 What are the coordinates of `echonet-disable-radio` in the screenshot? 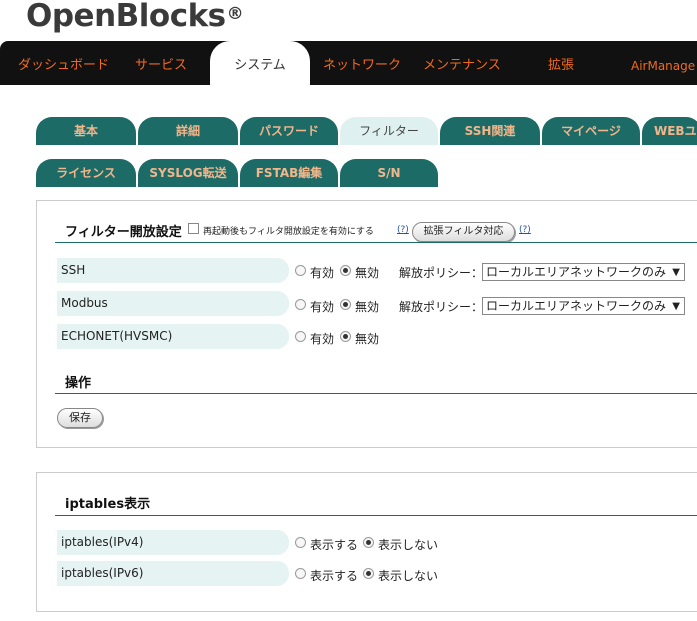 It's located at (345, 336).